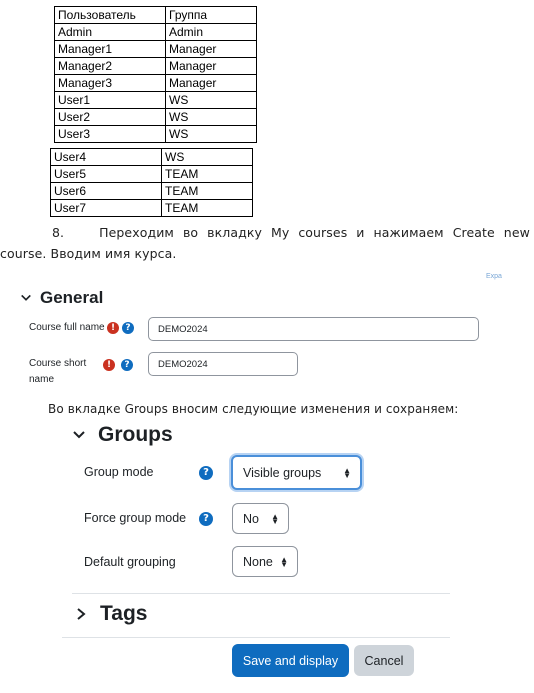 The image size is (534, 693). Describe the element at coordinates (136, 232) in the screenshot. I see `step-word: Переходим` at that location.